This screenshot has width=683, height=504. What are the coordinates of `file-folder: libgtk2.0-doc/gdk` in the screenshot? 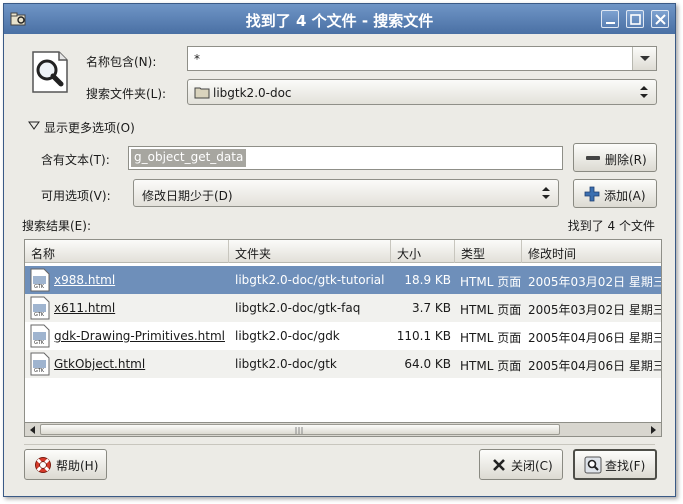 It's located at (287, 336).